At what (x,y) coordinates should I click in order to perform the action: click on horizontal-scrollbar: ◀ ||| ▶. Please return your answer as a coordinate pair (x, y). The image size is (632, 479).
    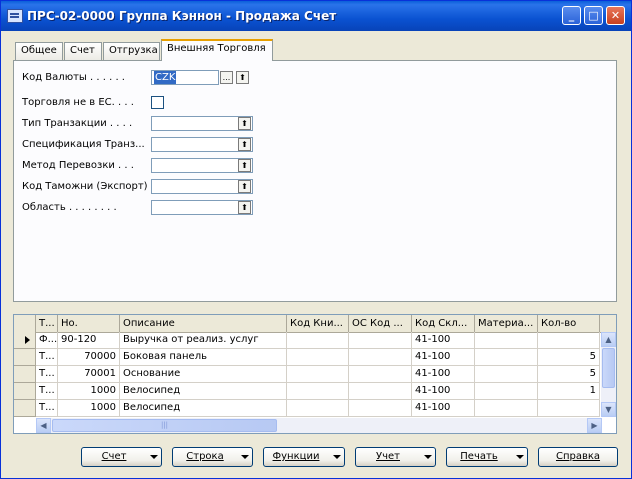
    Looking at the image, I should click on (319, 425).